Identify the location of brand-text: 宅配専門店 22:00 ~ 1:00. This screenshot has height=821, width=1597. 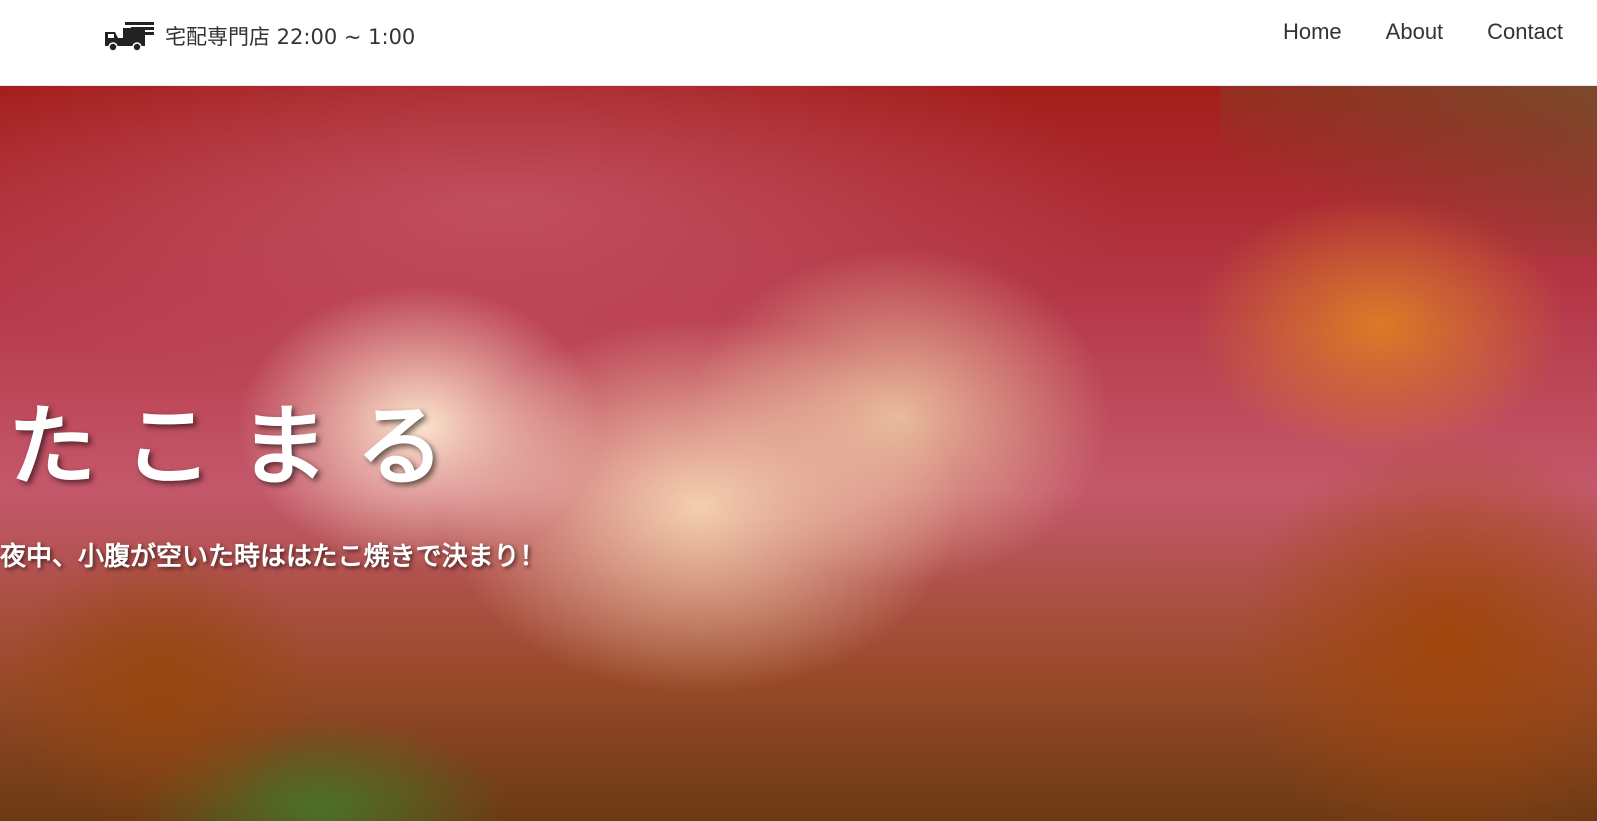
(290, 37).